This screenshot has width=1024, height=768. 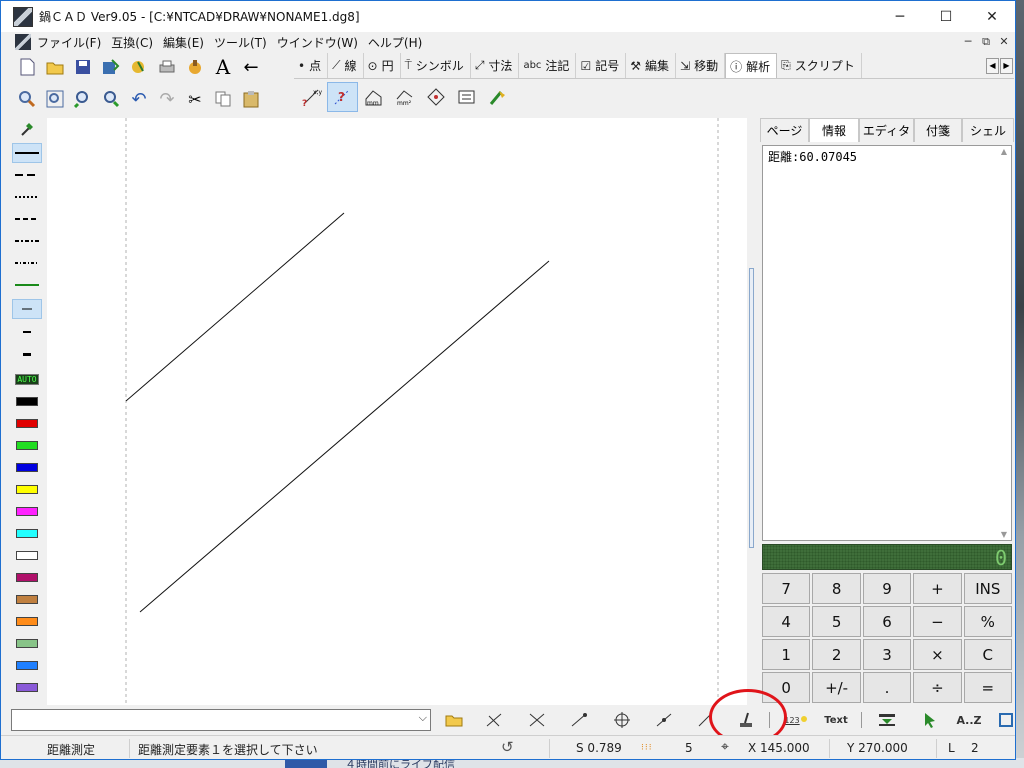 What do you see at coordinates (836, 588) in the screenshot?
I see `calc-key: 8` at bounding box center [836, 588].